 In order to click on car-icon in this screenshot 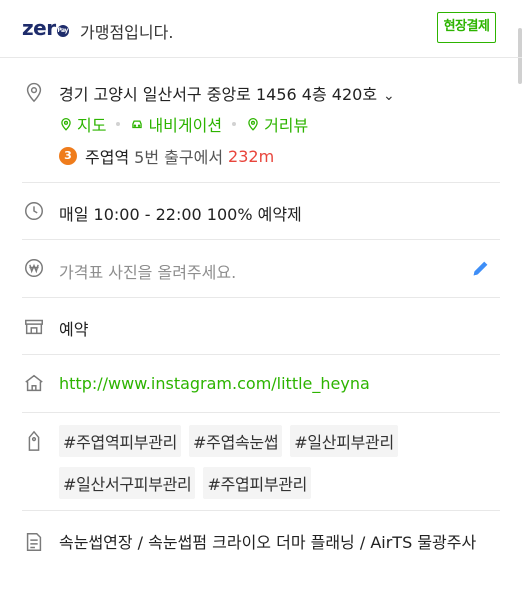, I will do `click(137, 124)`.